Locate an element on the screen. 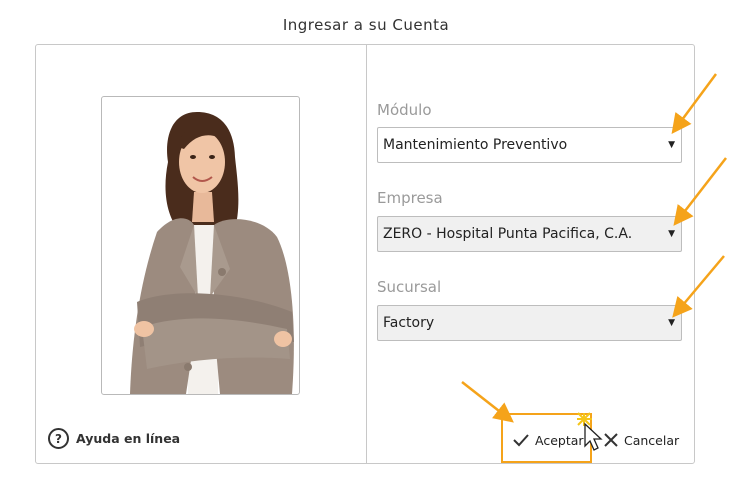 The image size is (732, 504). question-circle-icon: ? is located at coordinates (58, 438).